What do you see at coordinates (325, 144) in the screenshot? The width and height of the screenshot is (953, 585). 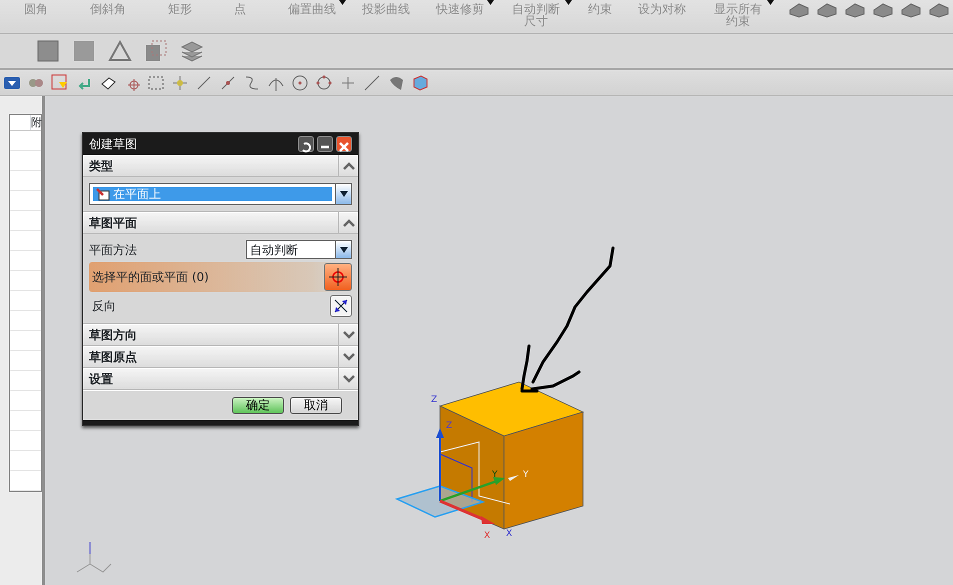 I see `minimize-button` at bounding box center [325, 144].